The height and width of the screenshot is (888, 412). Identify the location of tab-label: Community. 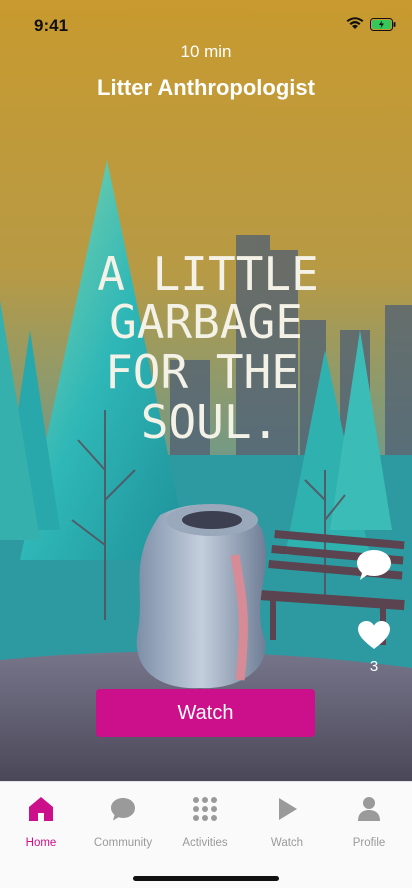
(123, 843).